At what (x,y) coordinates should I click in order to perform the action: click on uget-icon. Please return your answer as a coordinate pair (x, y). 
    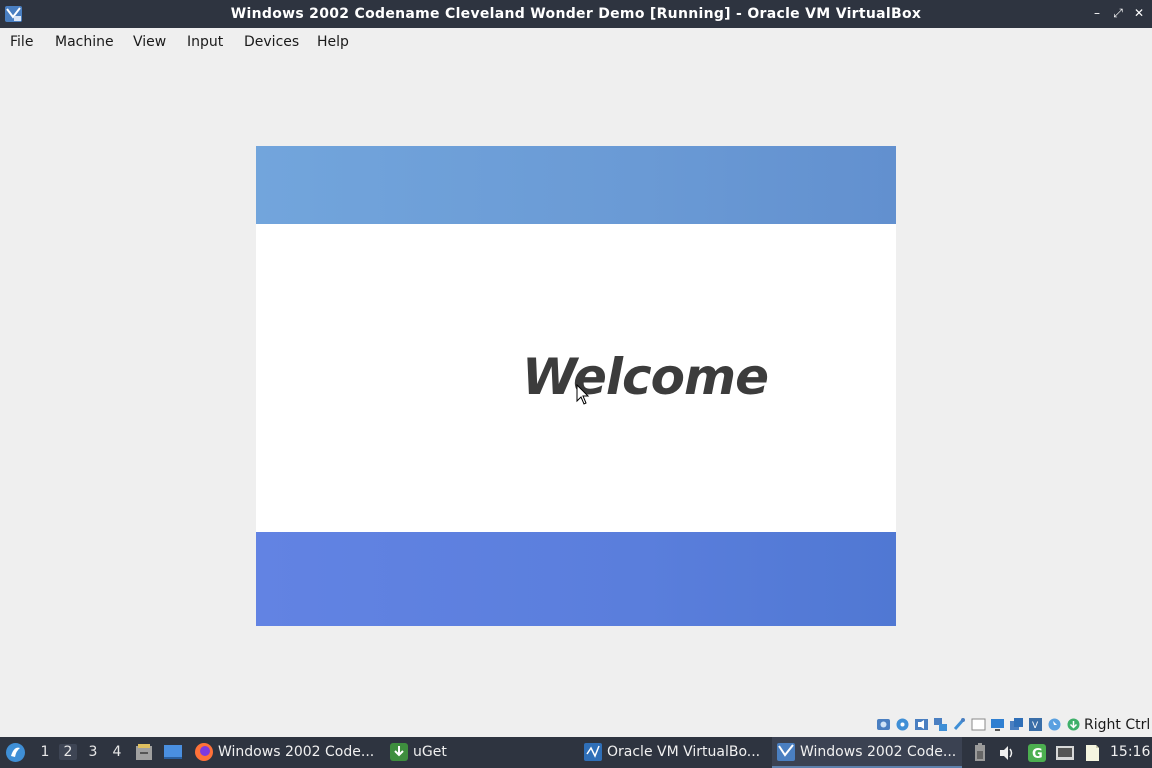
    Looking at the image, I should click on (399, 752).